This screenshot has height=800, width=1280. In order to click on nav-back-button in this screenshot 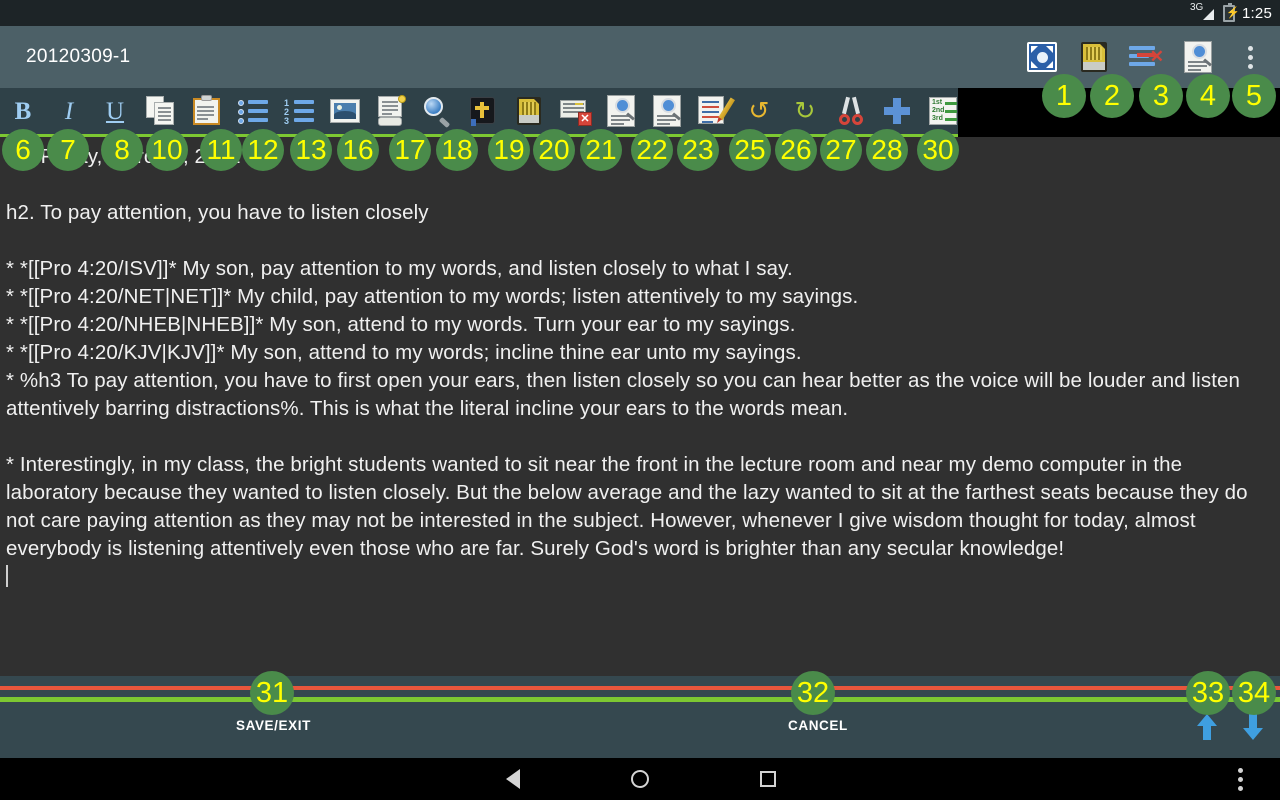, I will do `click(513, 779)`.